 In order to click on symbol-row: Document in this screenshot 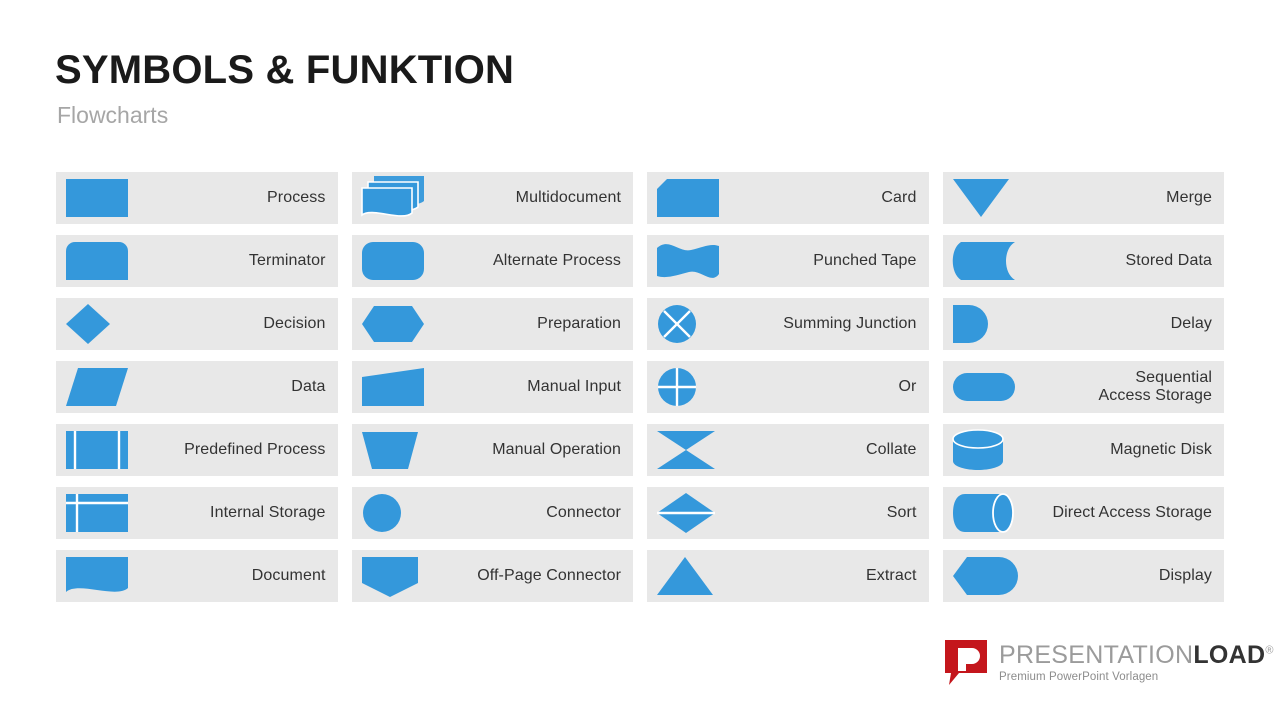, I will do `click(197, 576)`.